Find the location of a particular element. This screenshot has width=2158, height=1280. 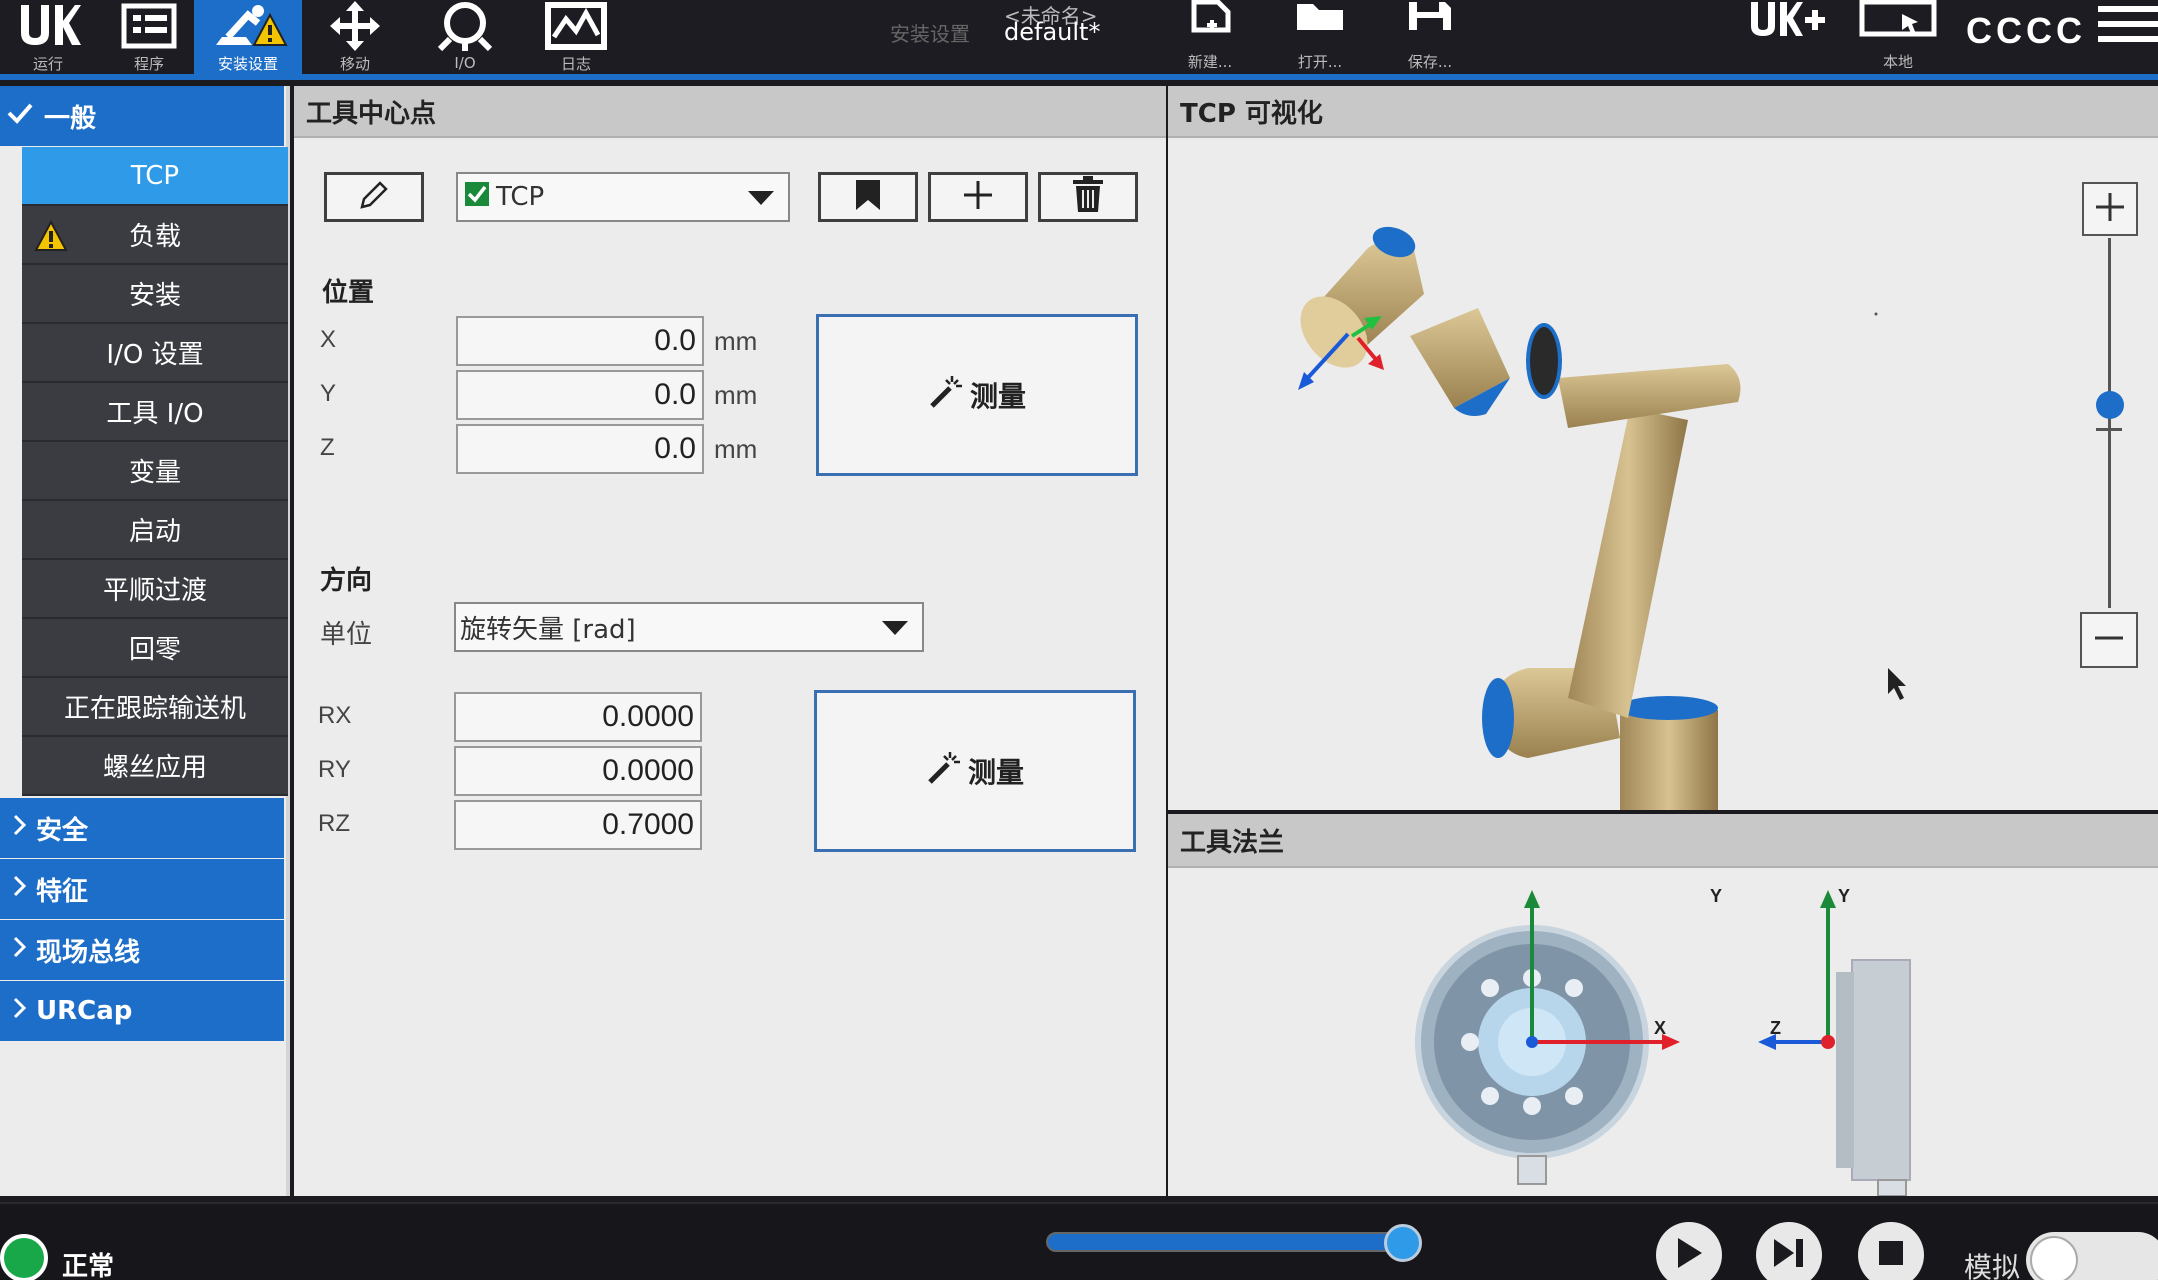

pencil-icon is located at coordinates (374, 197).